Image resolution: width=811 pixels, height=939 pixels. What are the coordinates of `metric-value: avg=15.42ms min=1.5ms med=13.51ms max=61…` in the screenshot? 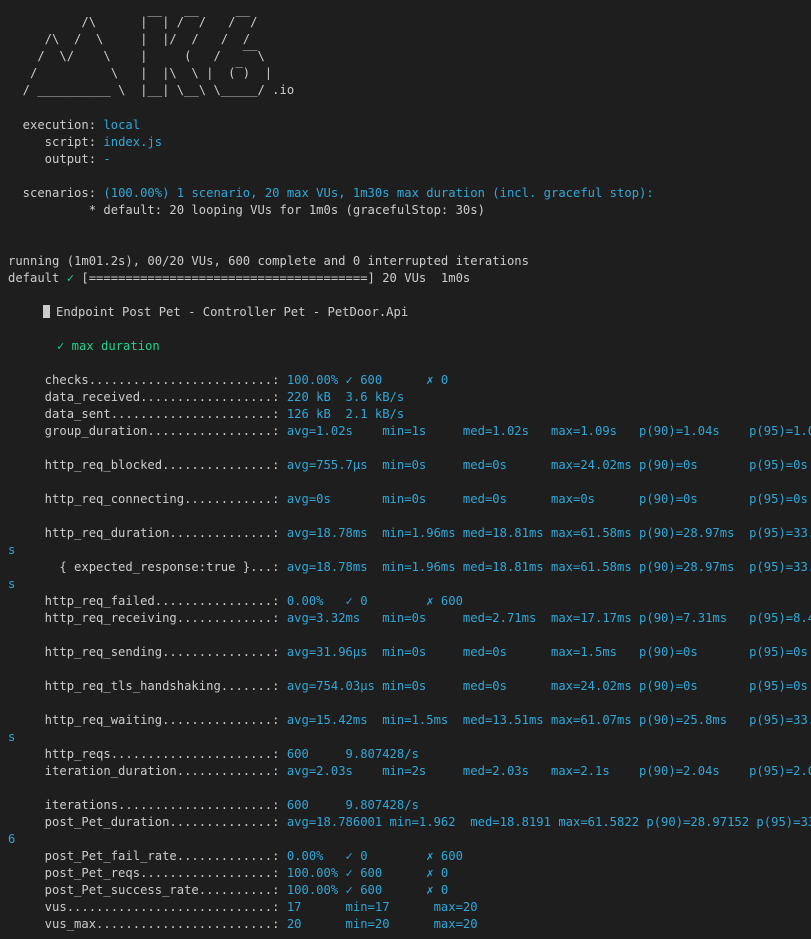 It's located at (548, 720).